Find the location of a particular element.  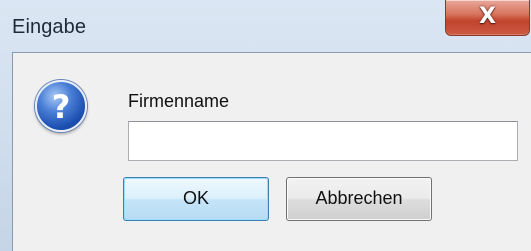

company-name-input is located at coordinates (323, 141).